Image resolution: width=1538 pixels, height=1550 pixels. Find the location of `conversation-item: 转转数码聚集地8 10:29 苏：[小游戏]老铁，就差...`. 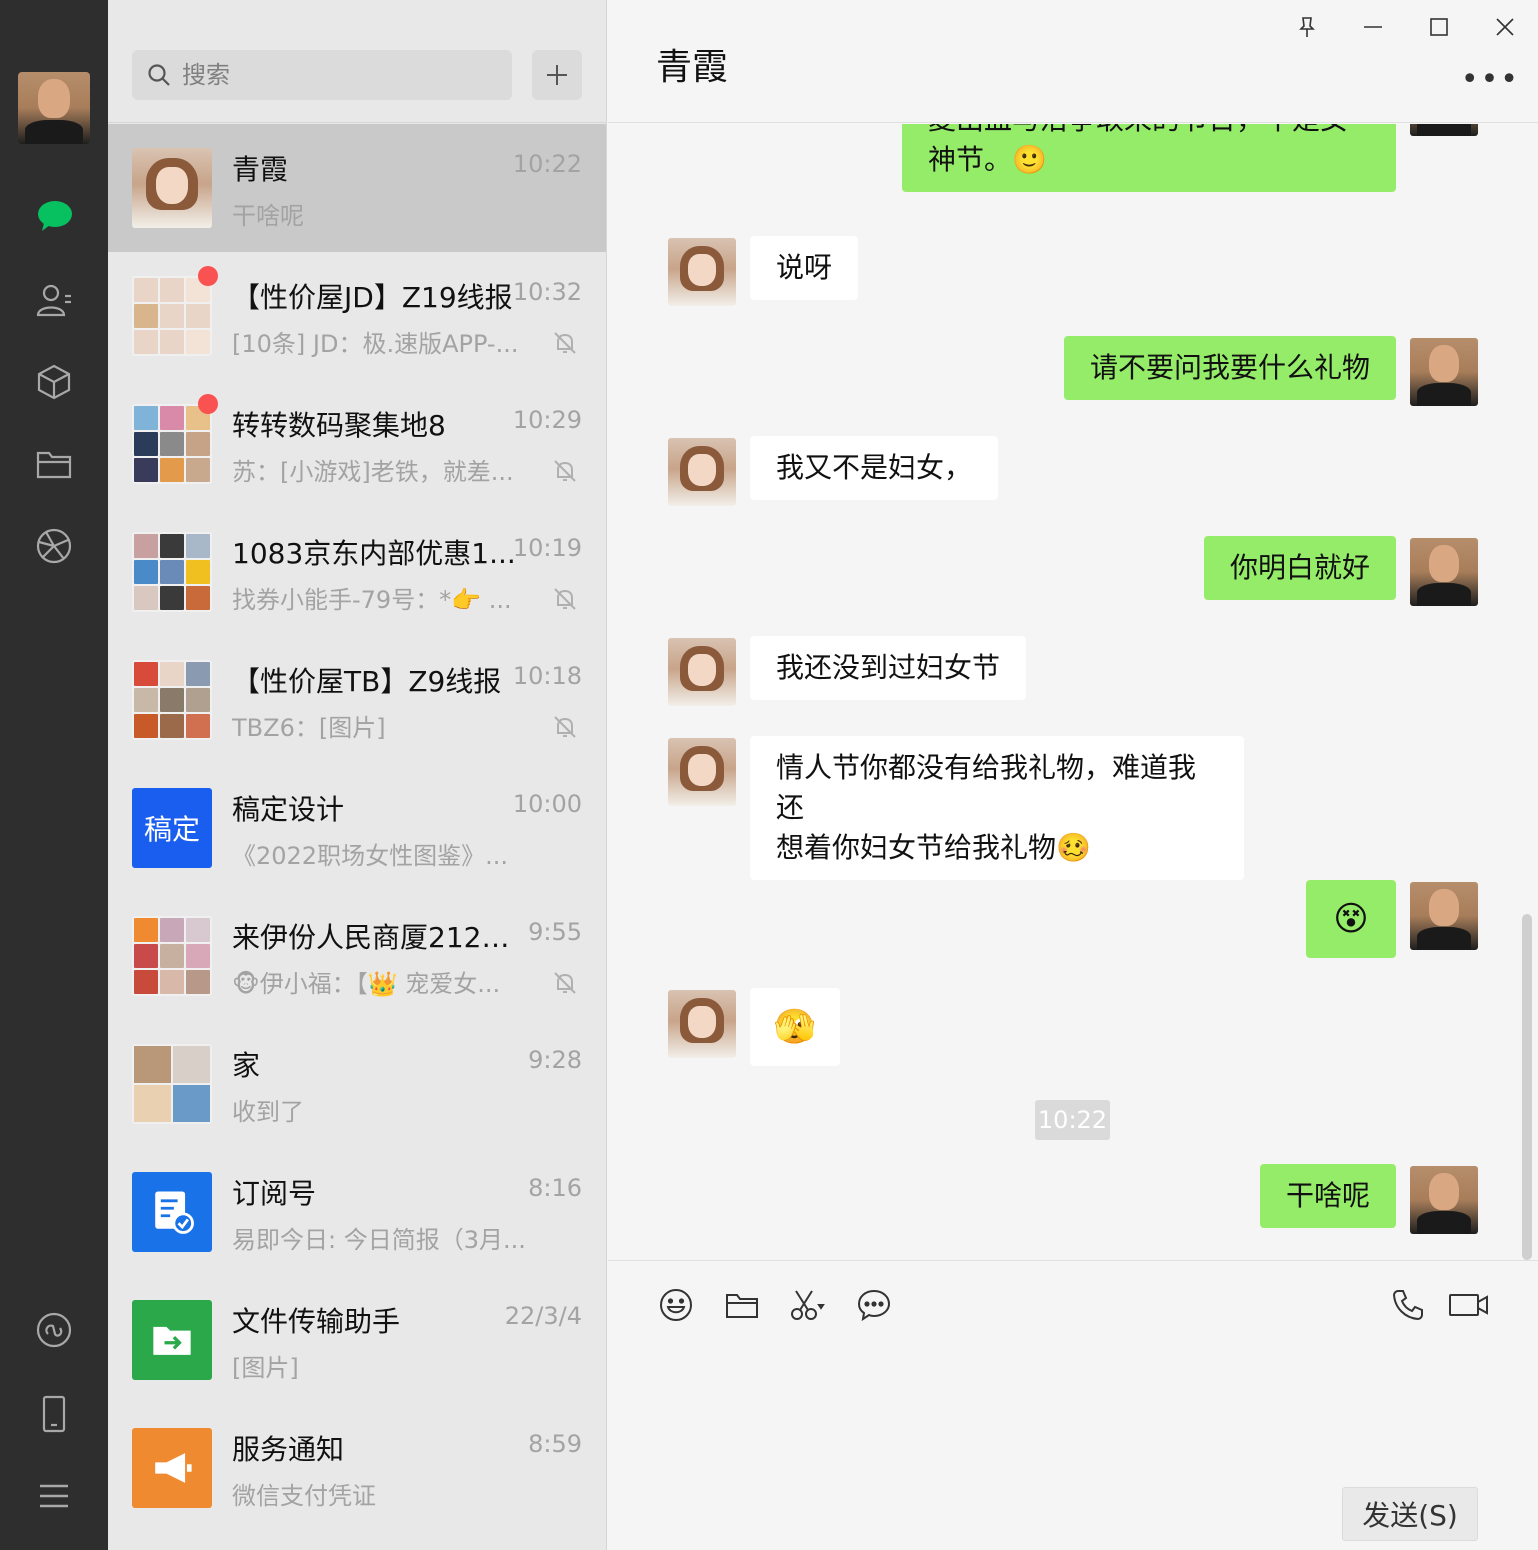

conversation-item: 转转数码聚集地8 10:29 苏：[小游戏]老铁，就差... is located at coordinates (357, 444).